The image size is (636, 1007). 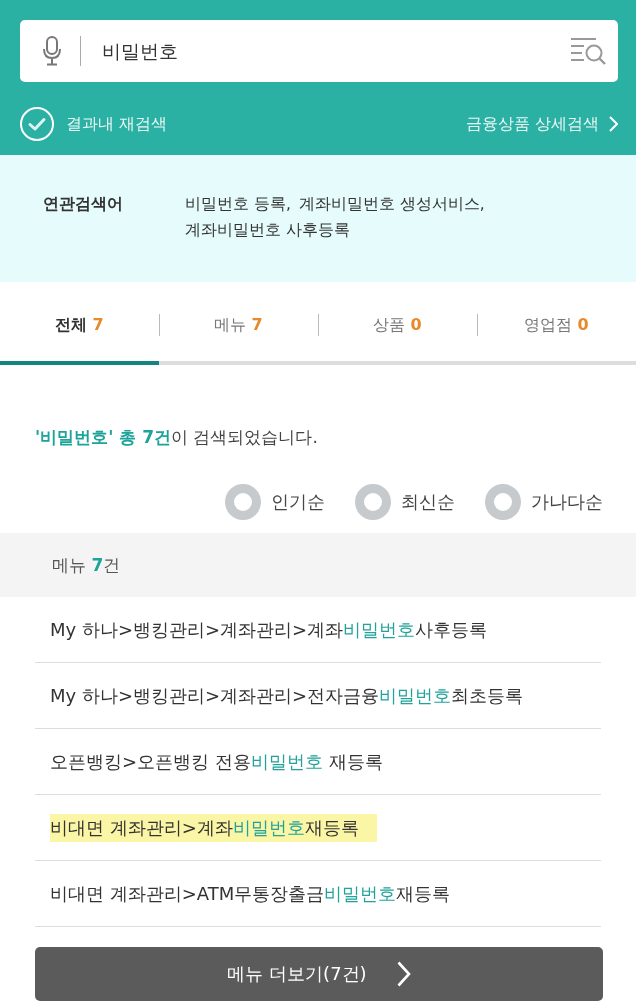 What do you see at coordinates (86, 565) in the screenshot?
I see `section-title: 메뉴 7건` at bounding box center [86, 565].